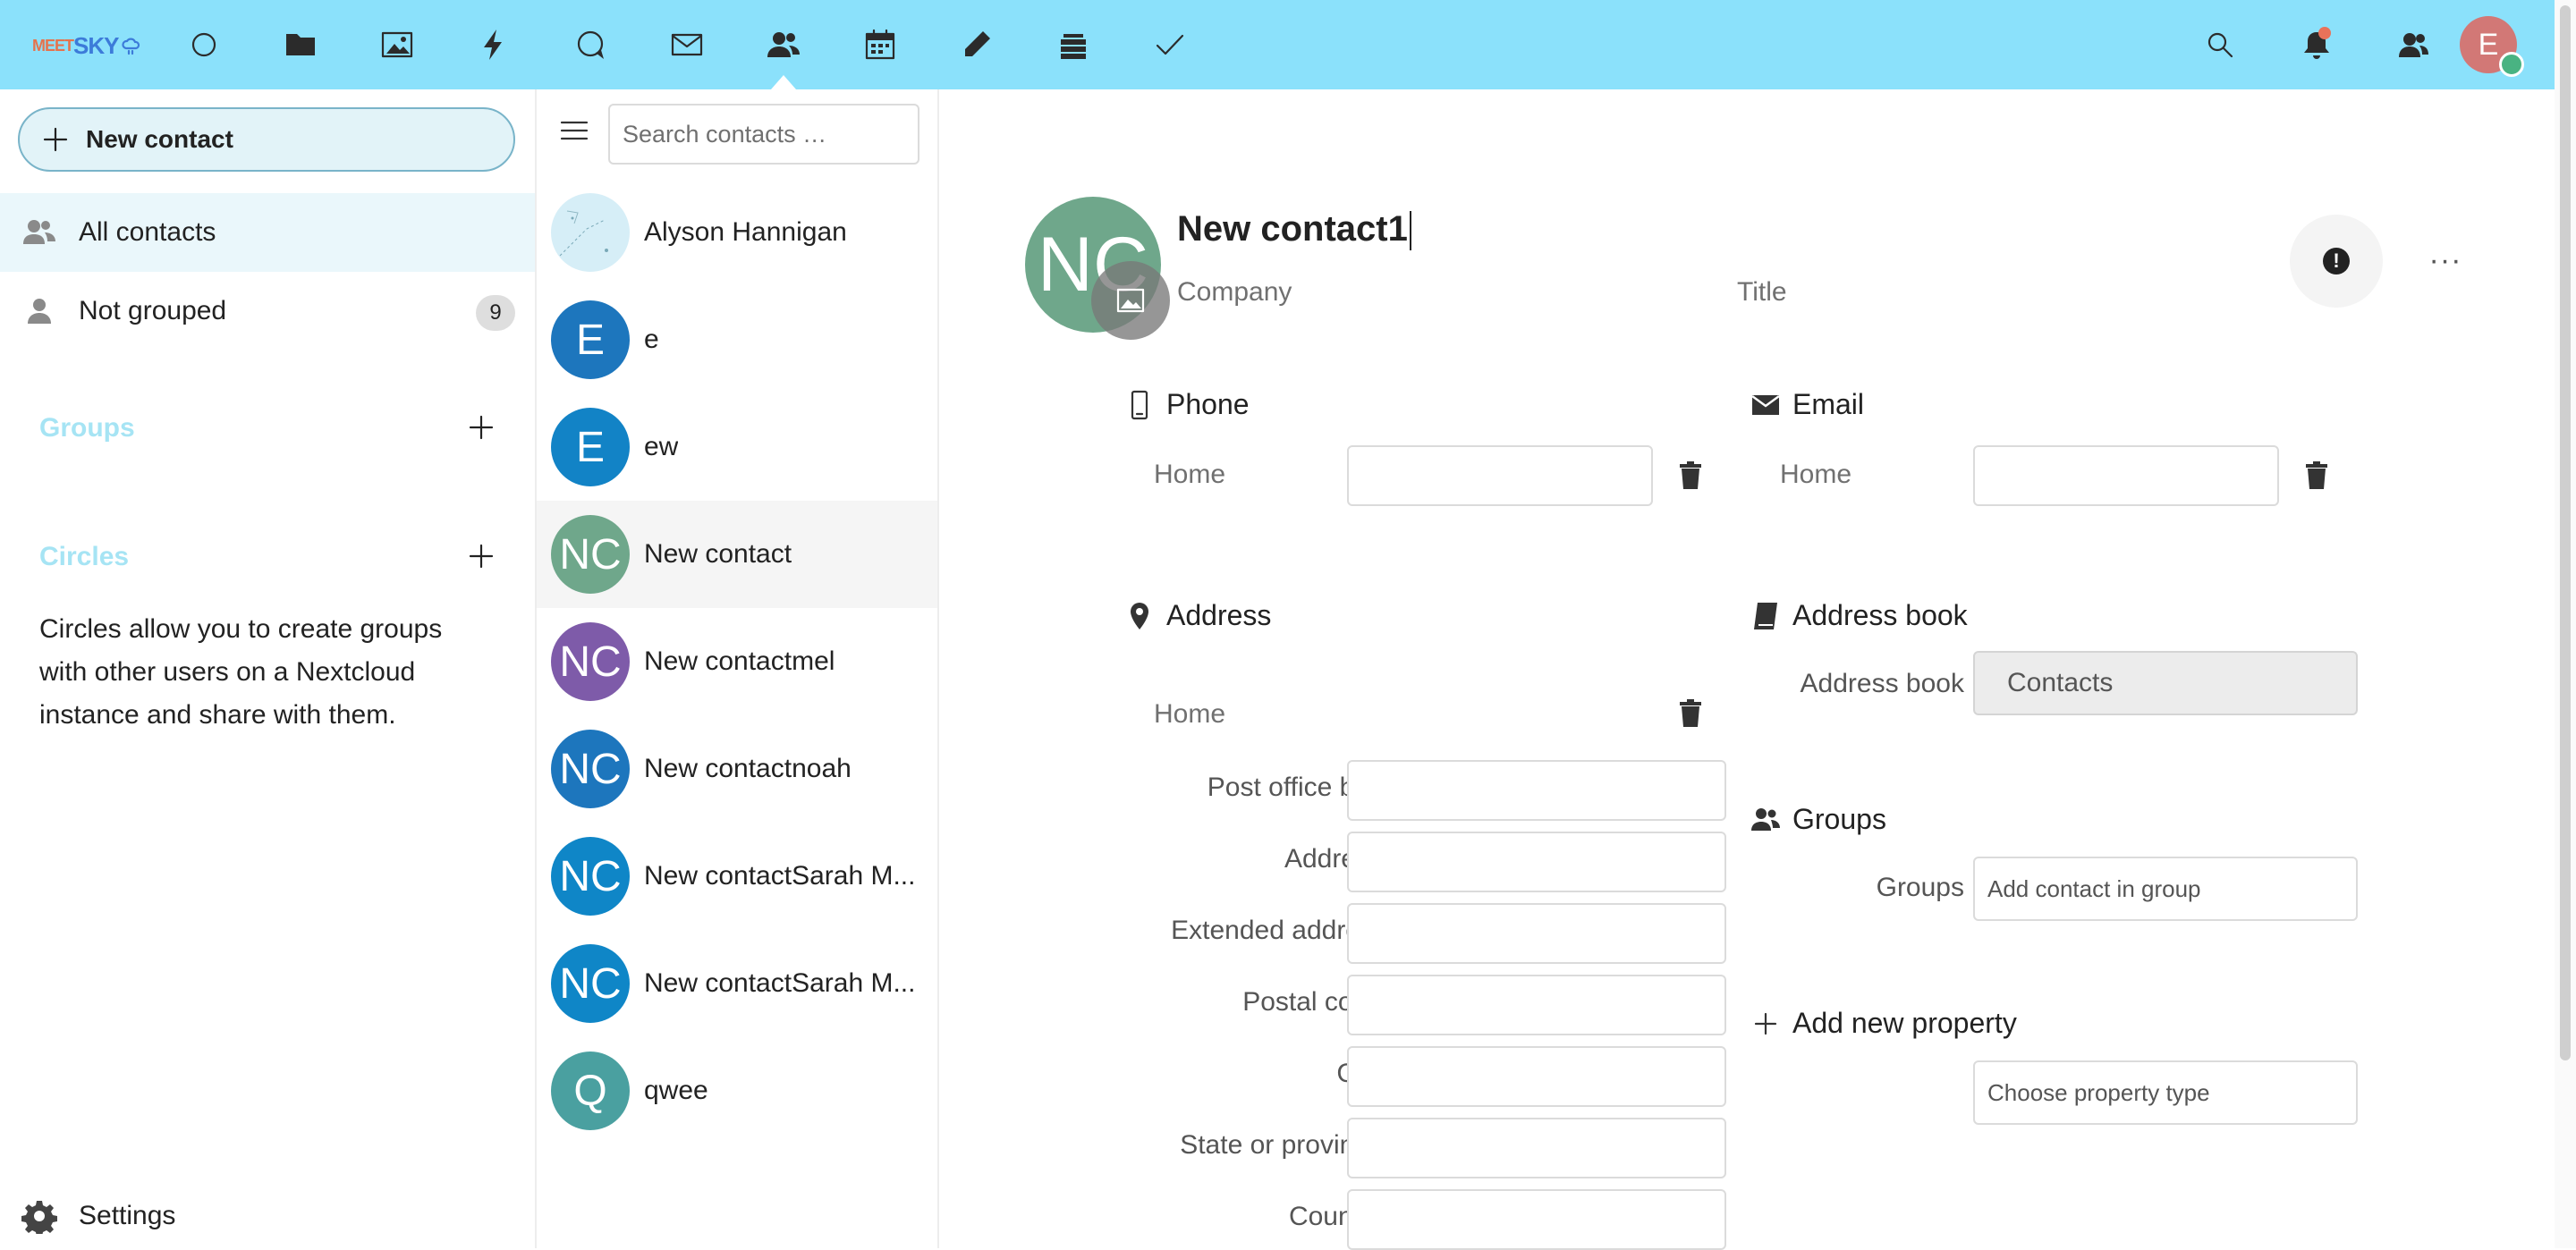 Image resolution: width=2576 pixels, height=1250 pixels. Describe the element at coordinates (976, 45) in the screenshot. I see `notes-app-icon` at that location.